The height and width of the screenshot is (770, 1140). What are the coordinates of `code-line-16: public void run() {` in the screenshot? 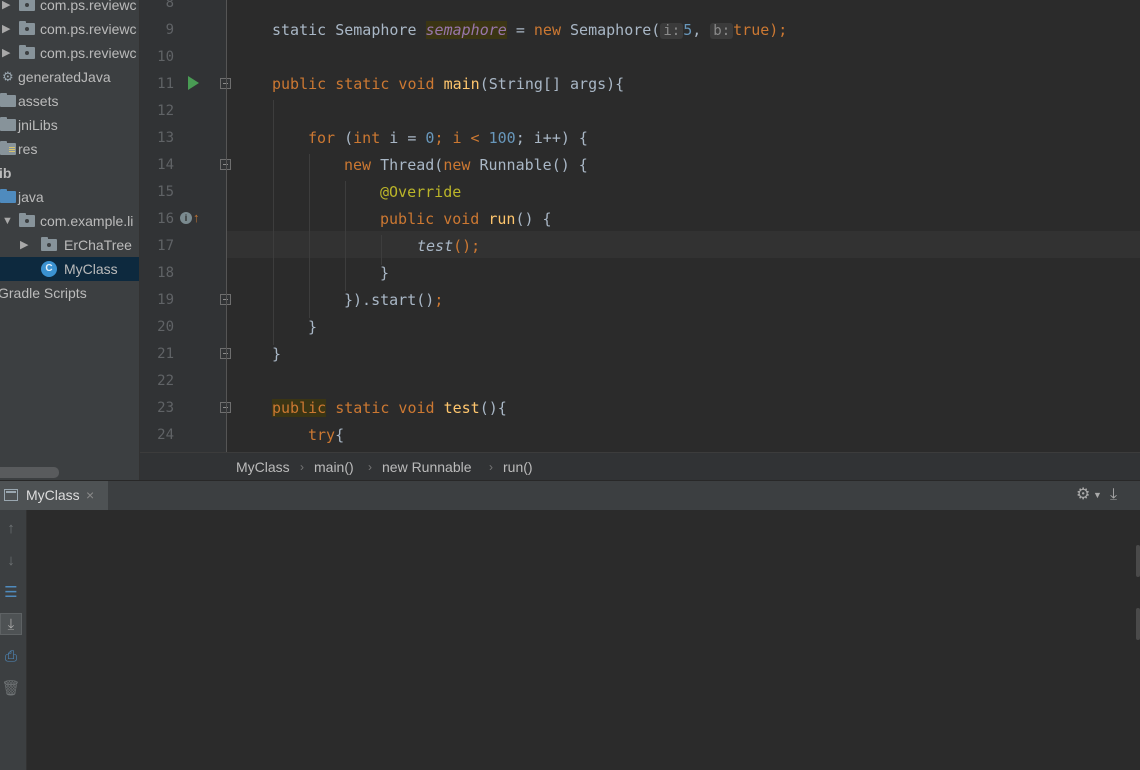 It's located at (466, 219).